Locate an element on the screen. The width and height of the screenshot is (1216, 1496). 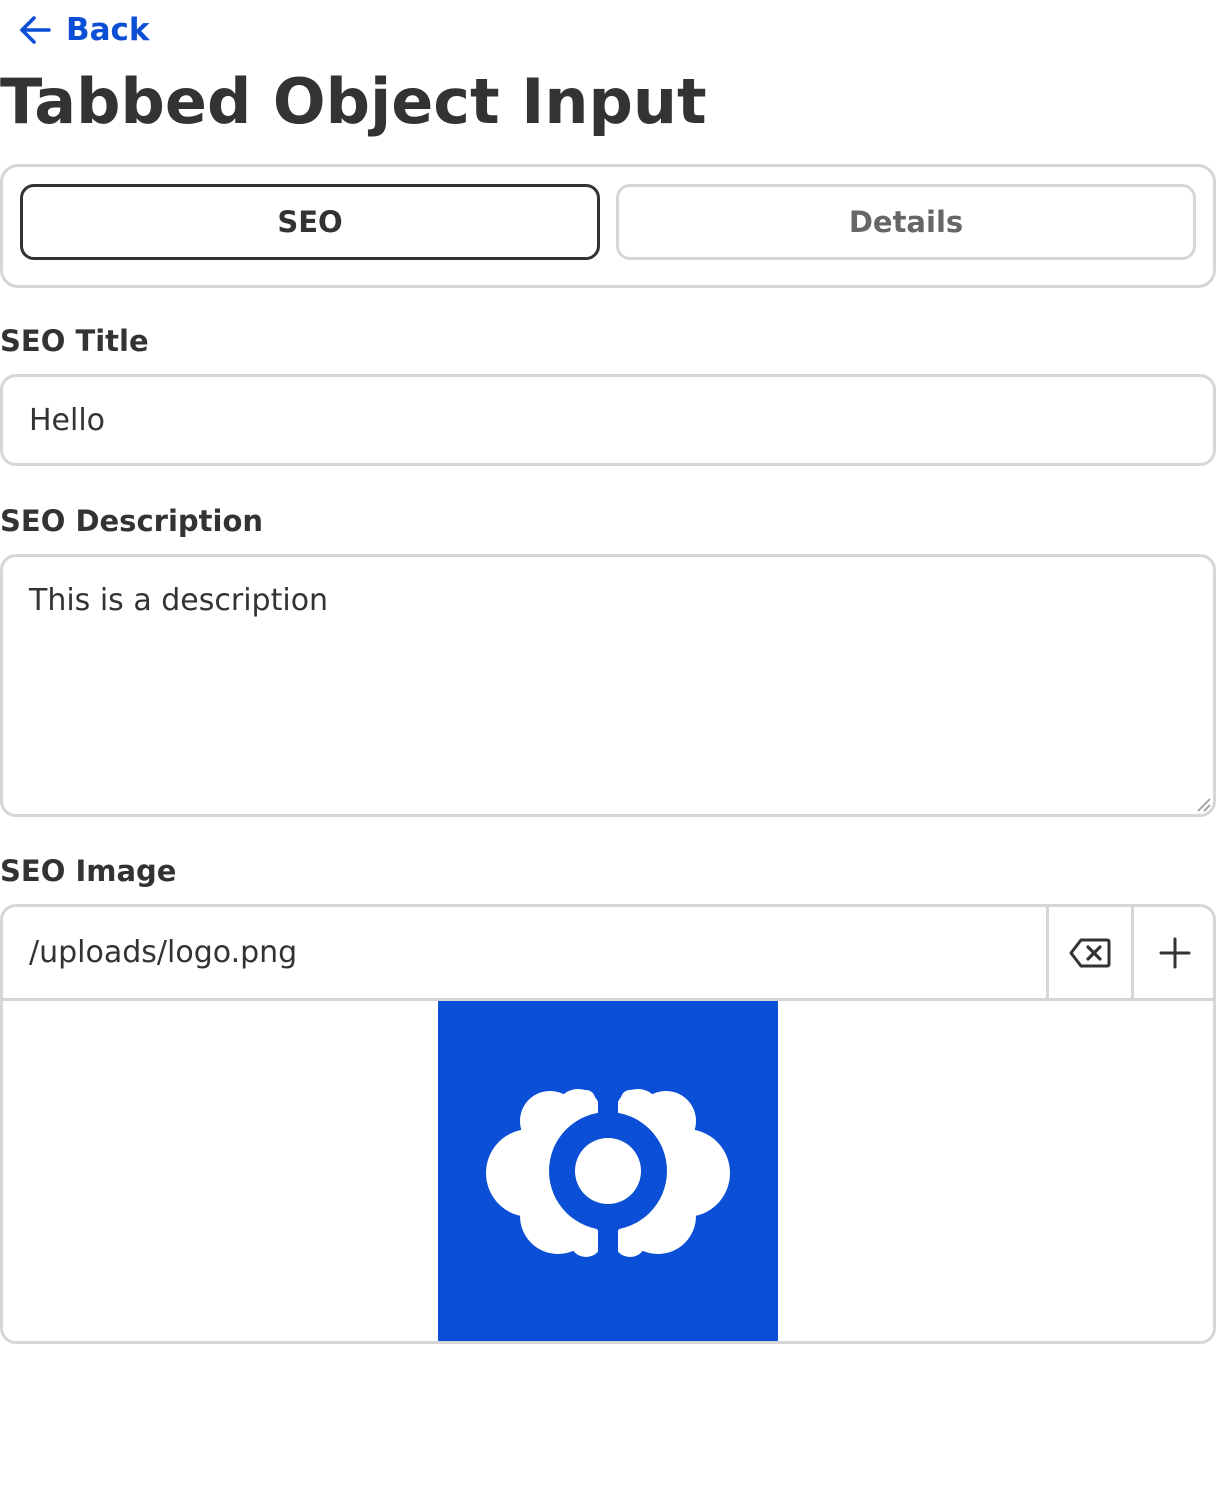
seo-image-path-row: /uploads/logo.png is located at coordinates (608, 954).